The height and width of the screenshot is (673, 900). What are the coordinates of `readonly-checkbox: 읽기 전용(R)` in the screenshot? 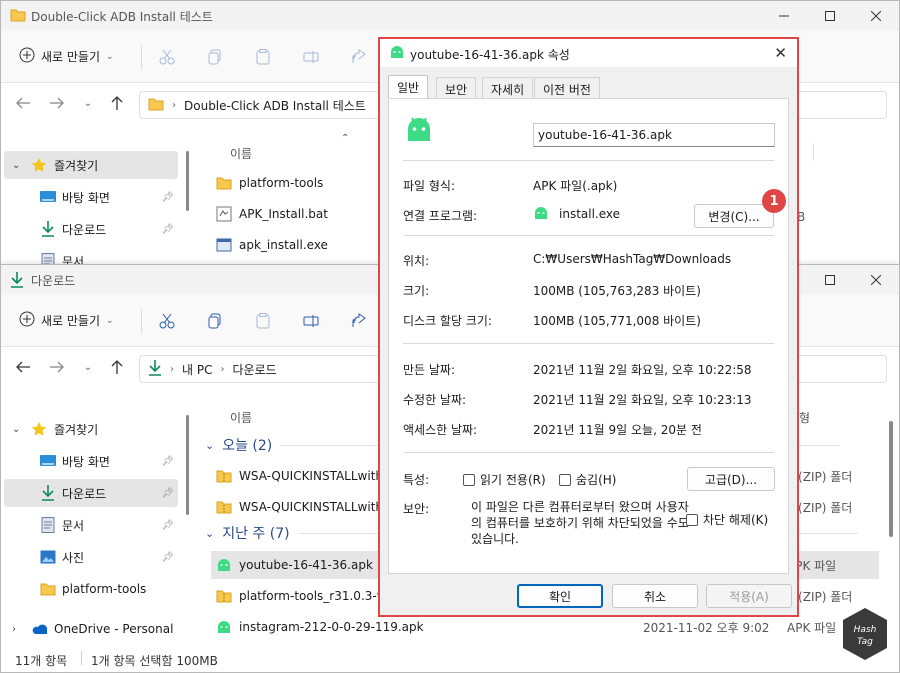 It's located at (504, 479).